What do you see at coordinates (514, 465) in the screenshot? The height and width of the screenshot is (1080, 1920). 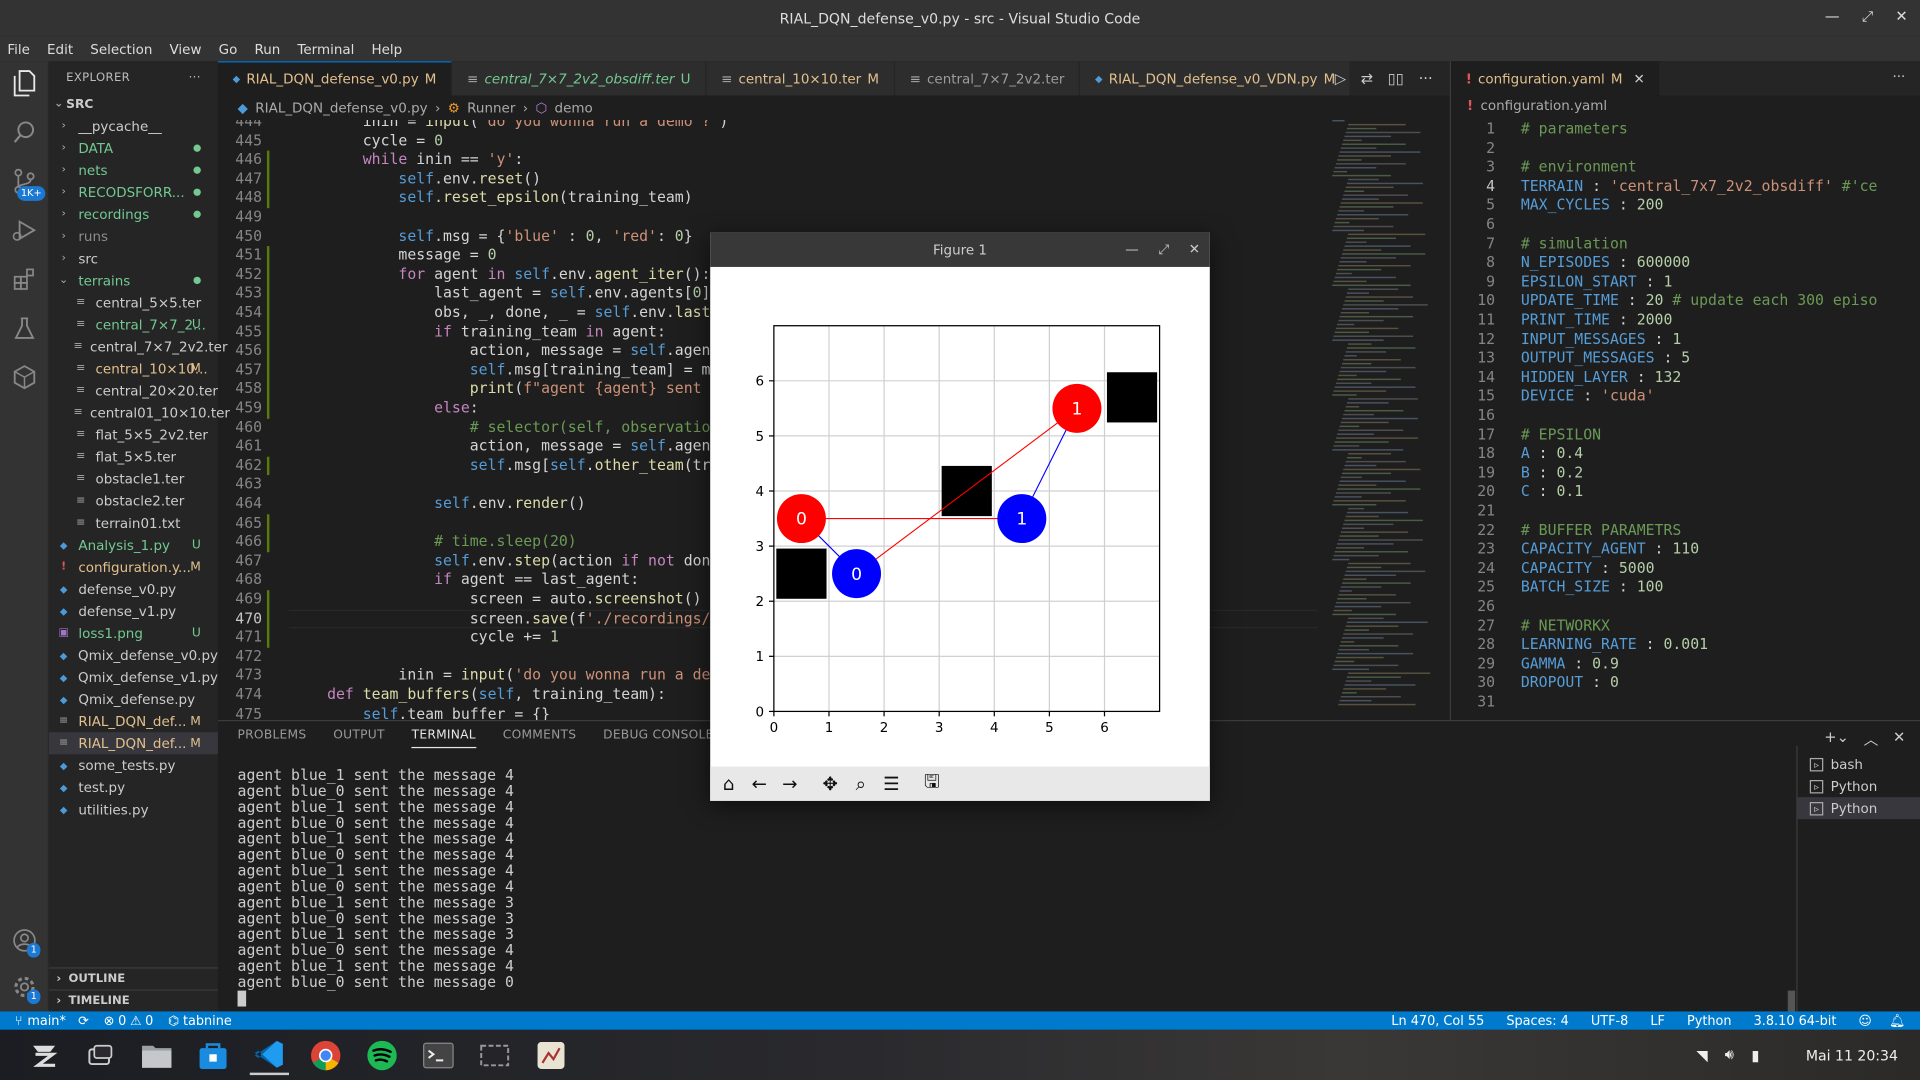 I see `code-line: self.msg[self.other_team(train` at bounding box center [514, 465].